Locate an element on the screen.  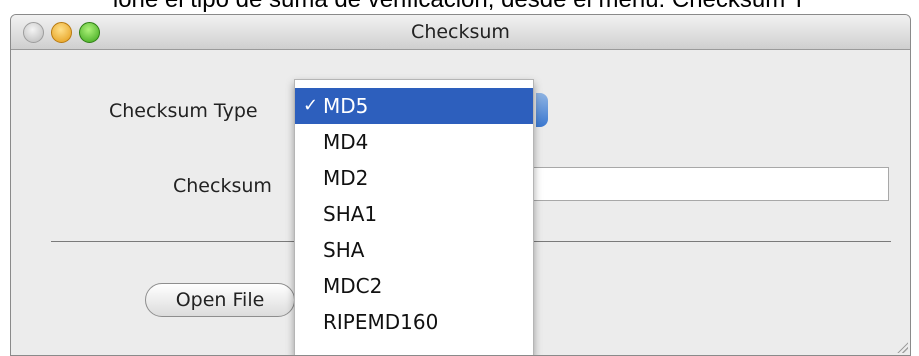
resize-grip-icon is located at coordinates (902, 347).